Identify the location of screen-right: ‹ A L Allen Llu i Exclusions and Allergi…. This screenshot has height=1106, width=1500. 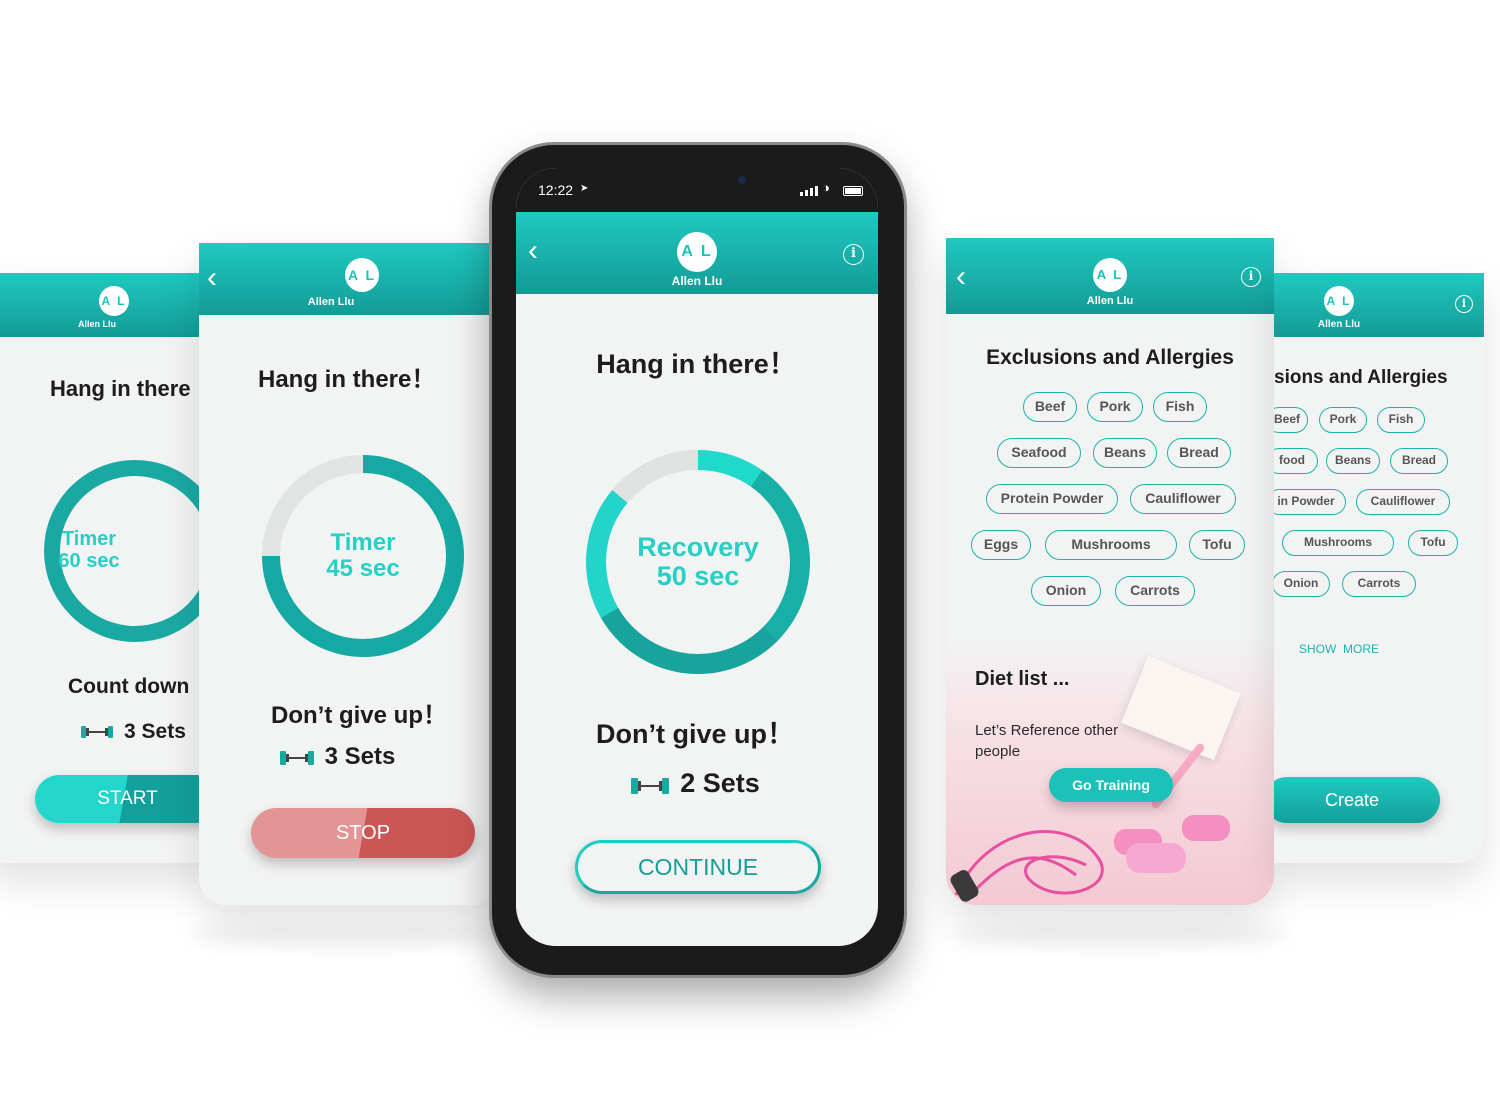
(1110, 571).